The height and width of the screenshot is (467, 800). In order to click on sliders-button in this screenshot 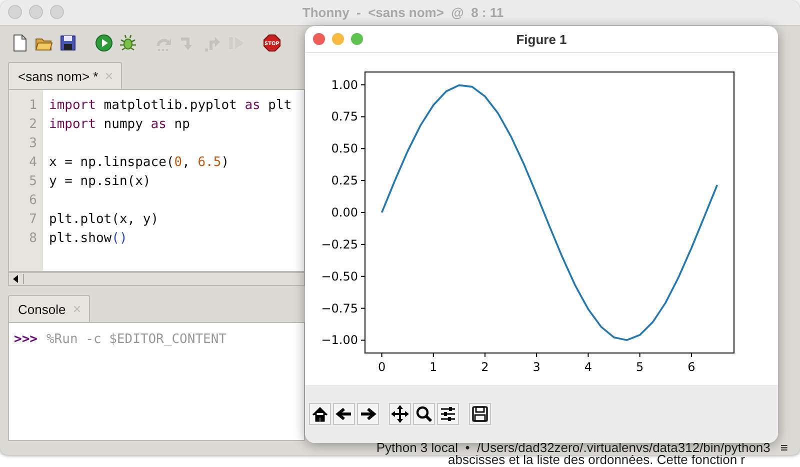, I will do `click(448, 414)`.